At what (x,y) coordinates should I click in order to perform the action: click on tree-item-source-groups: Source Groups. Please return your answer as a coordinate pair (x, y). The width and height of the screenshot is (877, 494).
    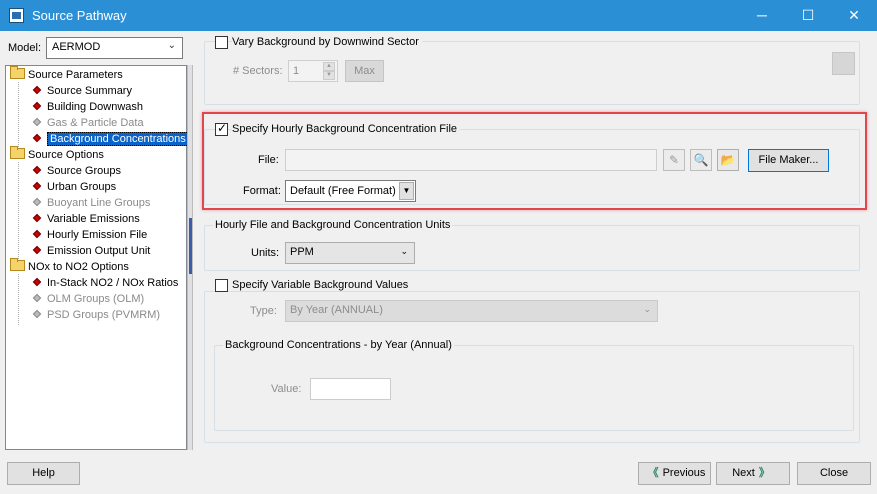
    Looking at the image, I should click on (76, 171).